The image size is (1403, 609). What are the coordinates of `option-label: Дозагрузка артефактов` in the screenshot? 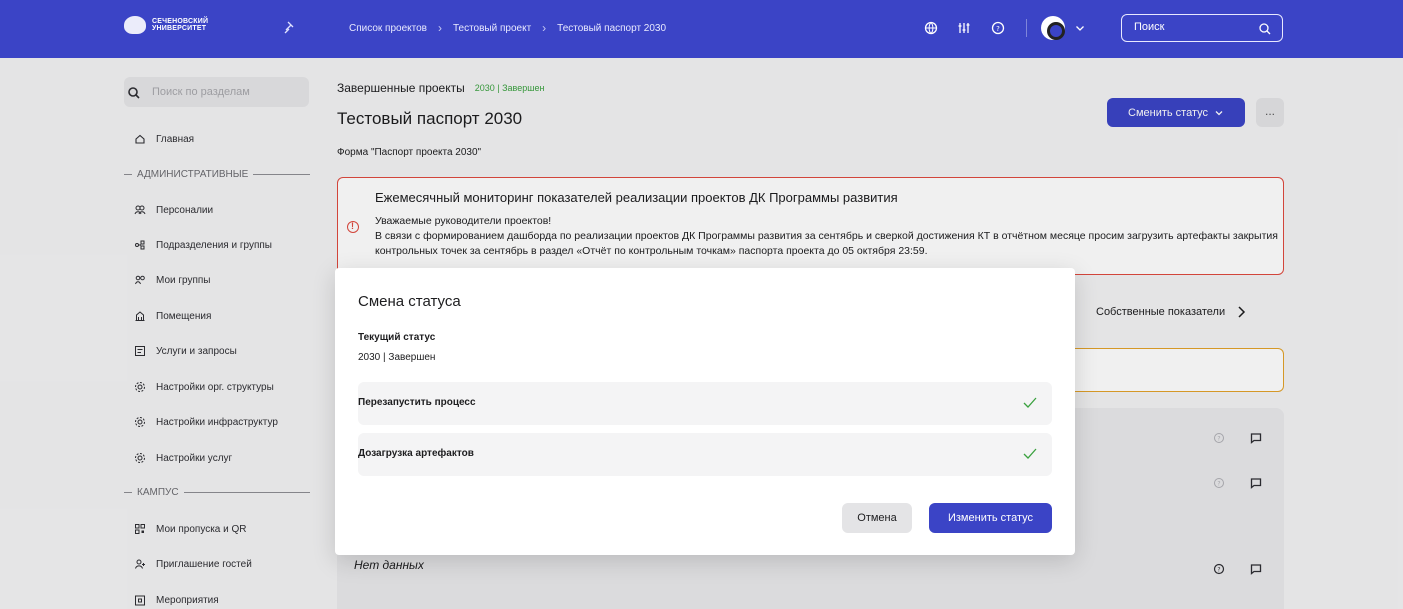 It's located at (416, 453).